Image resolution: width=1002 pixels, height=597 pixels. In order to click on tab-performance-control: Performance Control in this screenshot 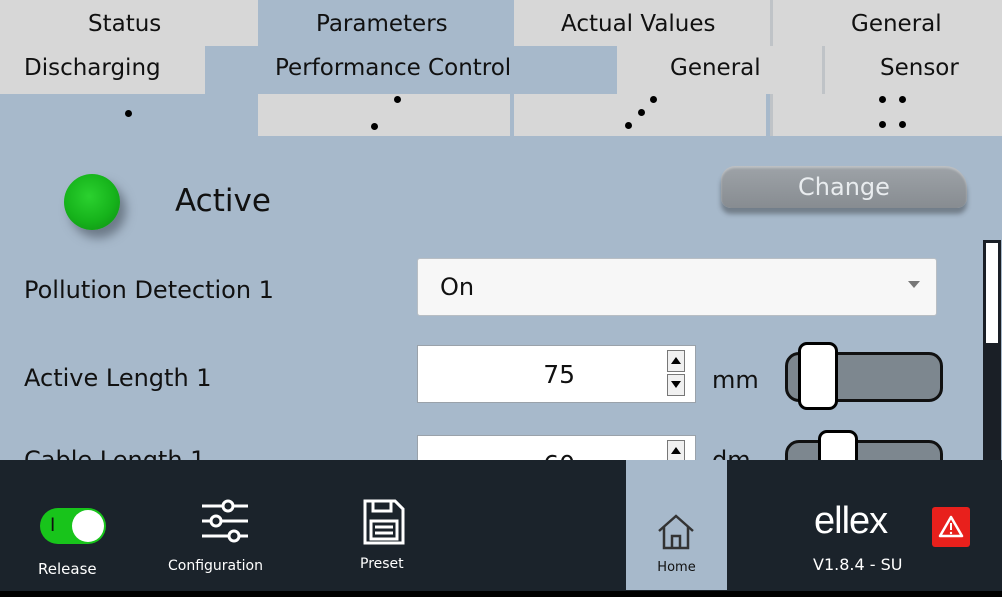, I will do `click(411, 70)`.